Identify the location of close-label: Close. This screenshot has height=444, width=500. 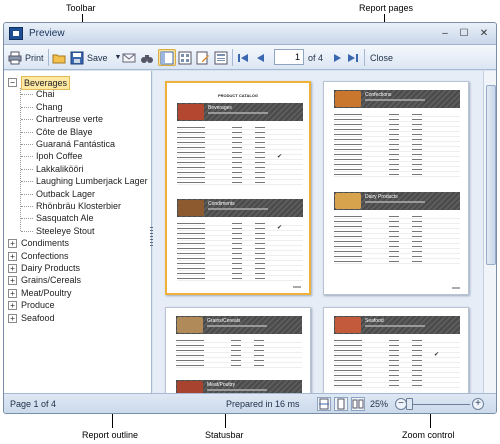
(382, 57).